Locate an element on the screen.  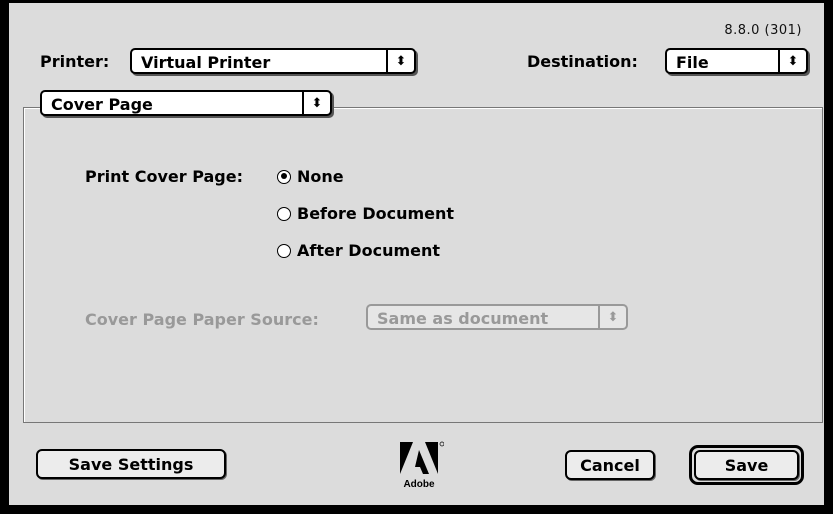
printer-popup: Virtual Printer ⬍ is located at coordinates (273, 61).